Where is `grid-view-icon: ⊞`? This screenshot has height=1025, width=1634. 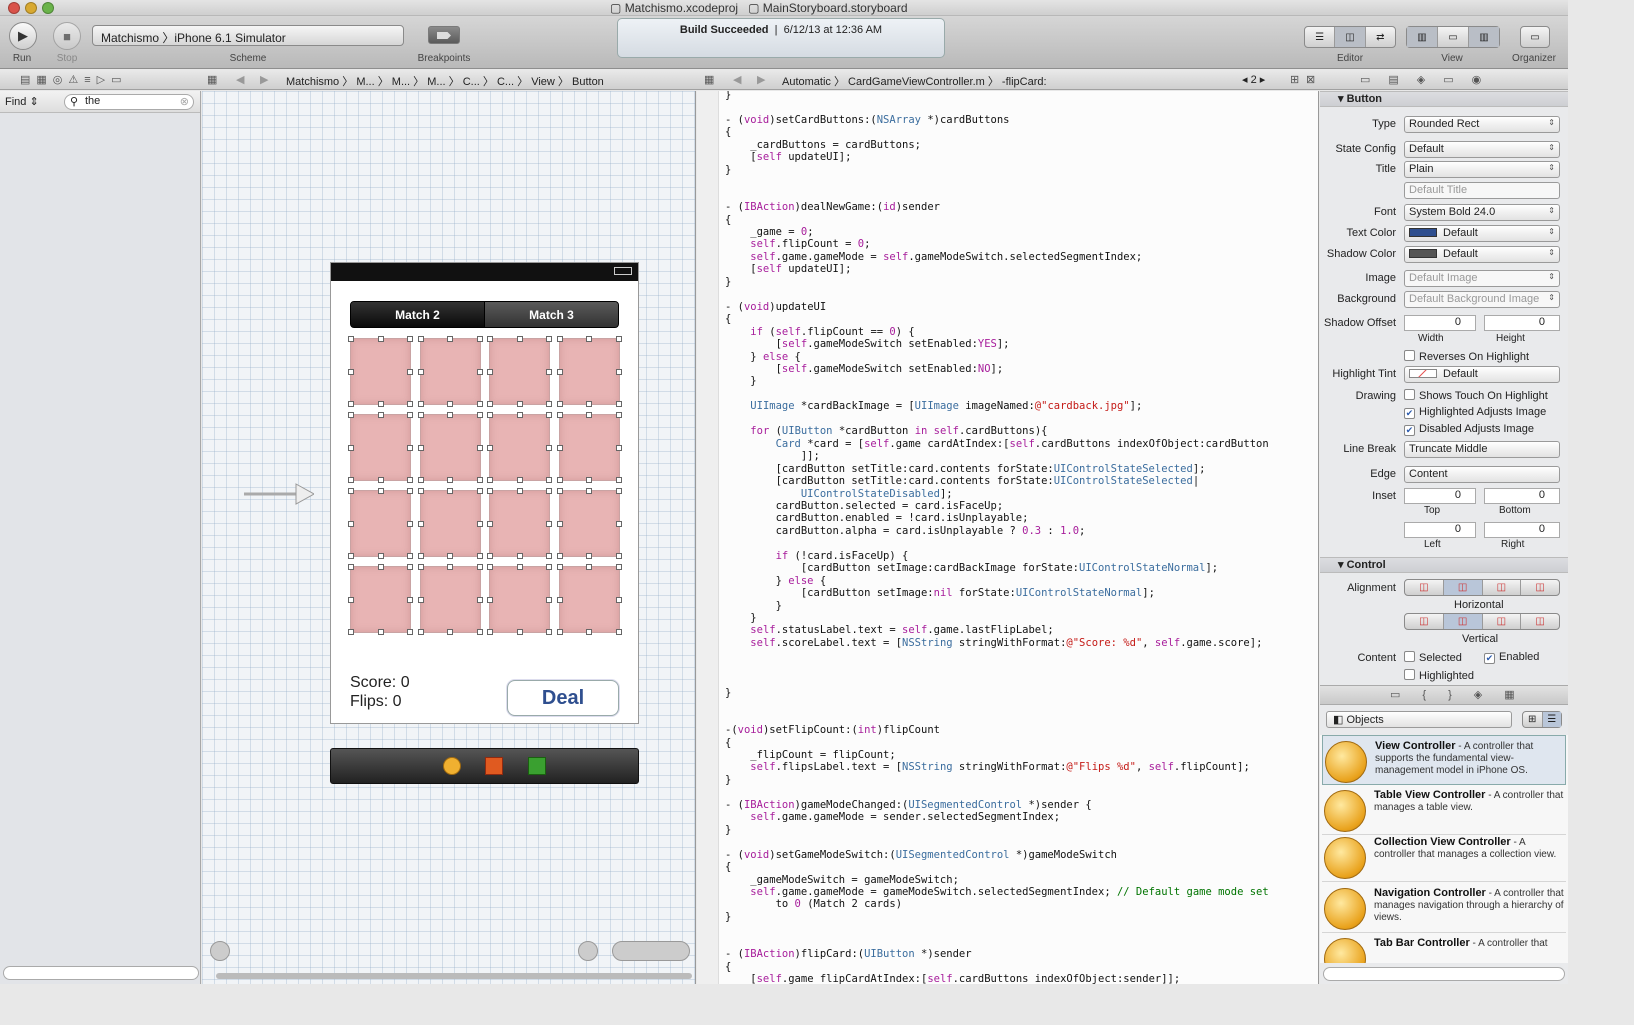
grid-view-icon: ⊞ is located at coordinates (1533, 719).